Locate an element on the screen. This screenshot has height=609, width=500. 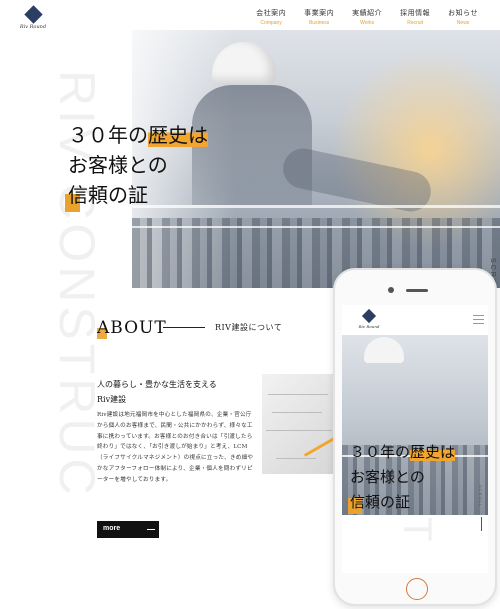
nav-item-company: 会社案内 Company is located at coordinates (271, 17).